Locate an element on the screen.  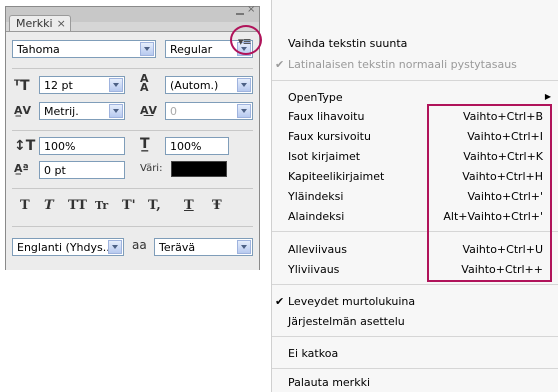
style-buttons-row: T T TT Tr T' T, T Ŧ is located at coordinates (134, 206).